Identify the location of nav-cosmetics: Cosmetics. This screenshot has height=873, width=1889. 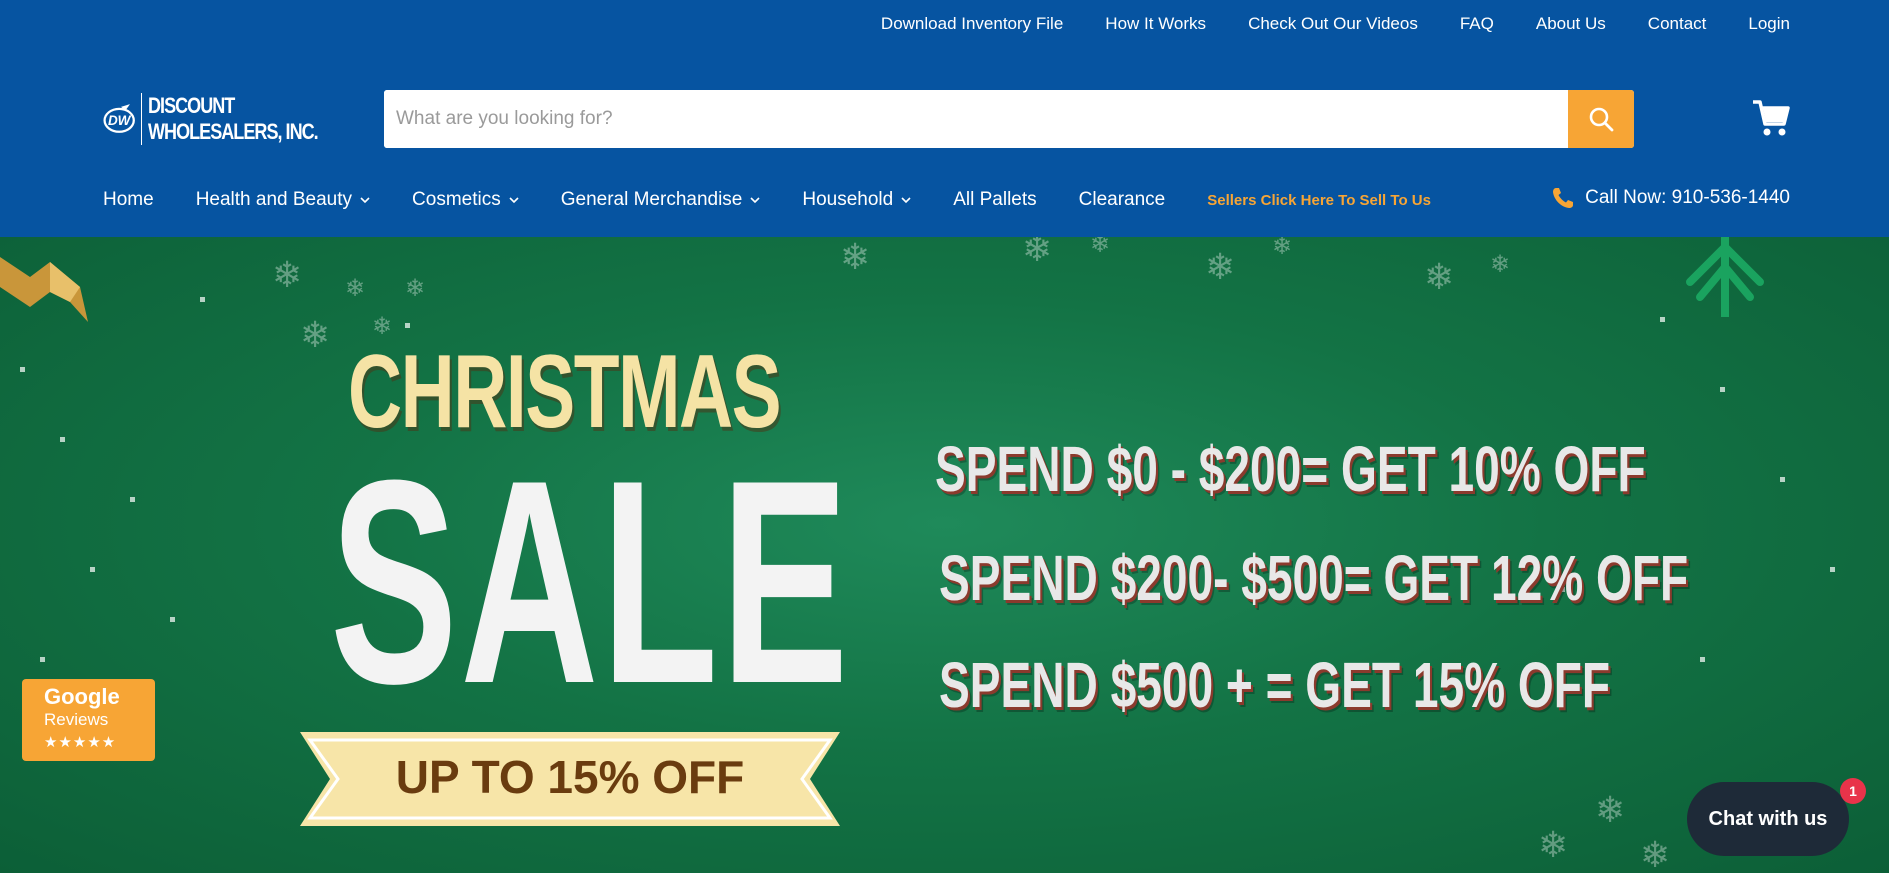
(465, 200).